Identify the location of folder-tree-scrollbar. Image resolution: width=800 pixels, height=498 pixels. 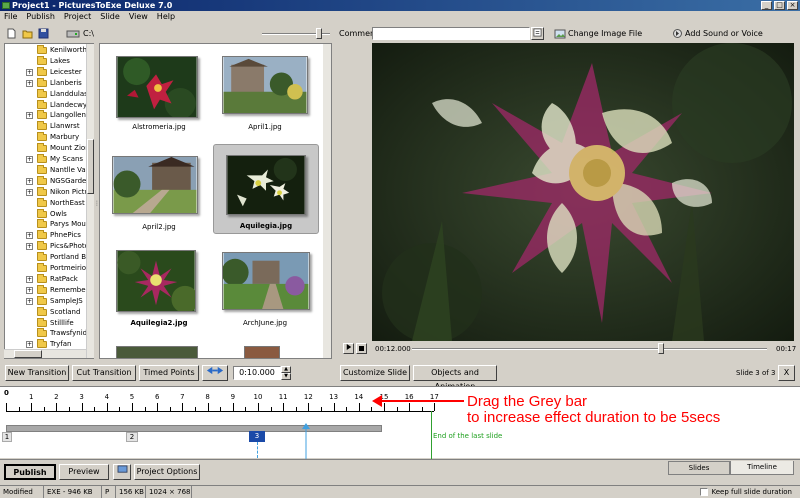
(90, 201).